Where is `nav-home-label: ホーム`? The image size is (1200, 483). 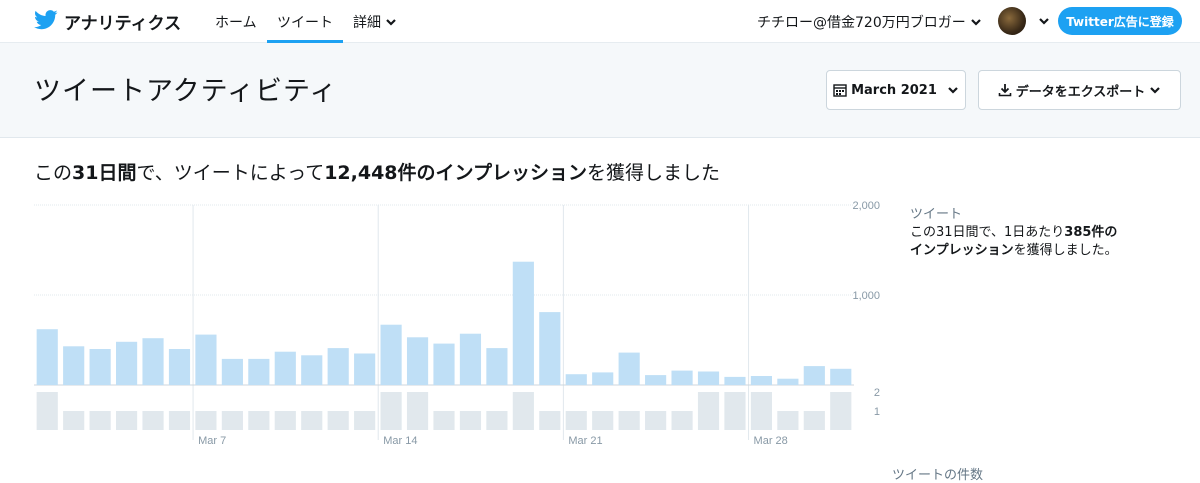 nav-home-label: ホーム is located at coordinates (236, 22).